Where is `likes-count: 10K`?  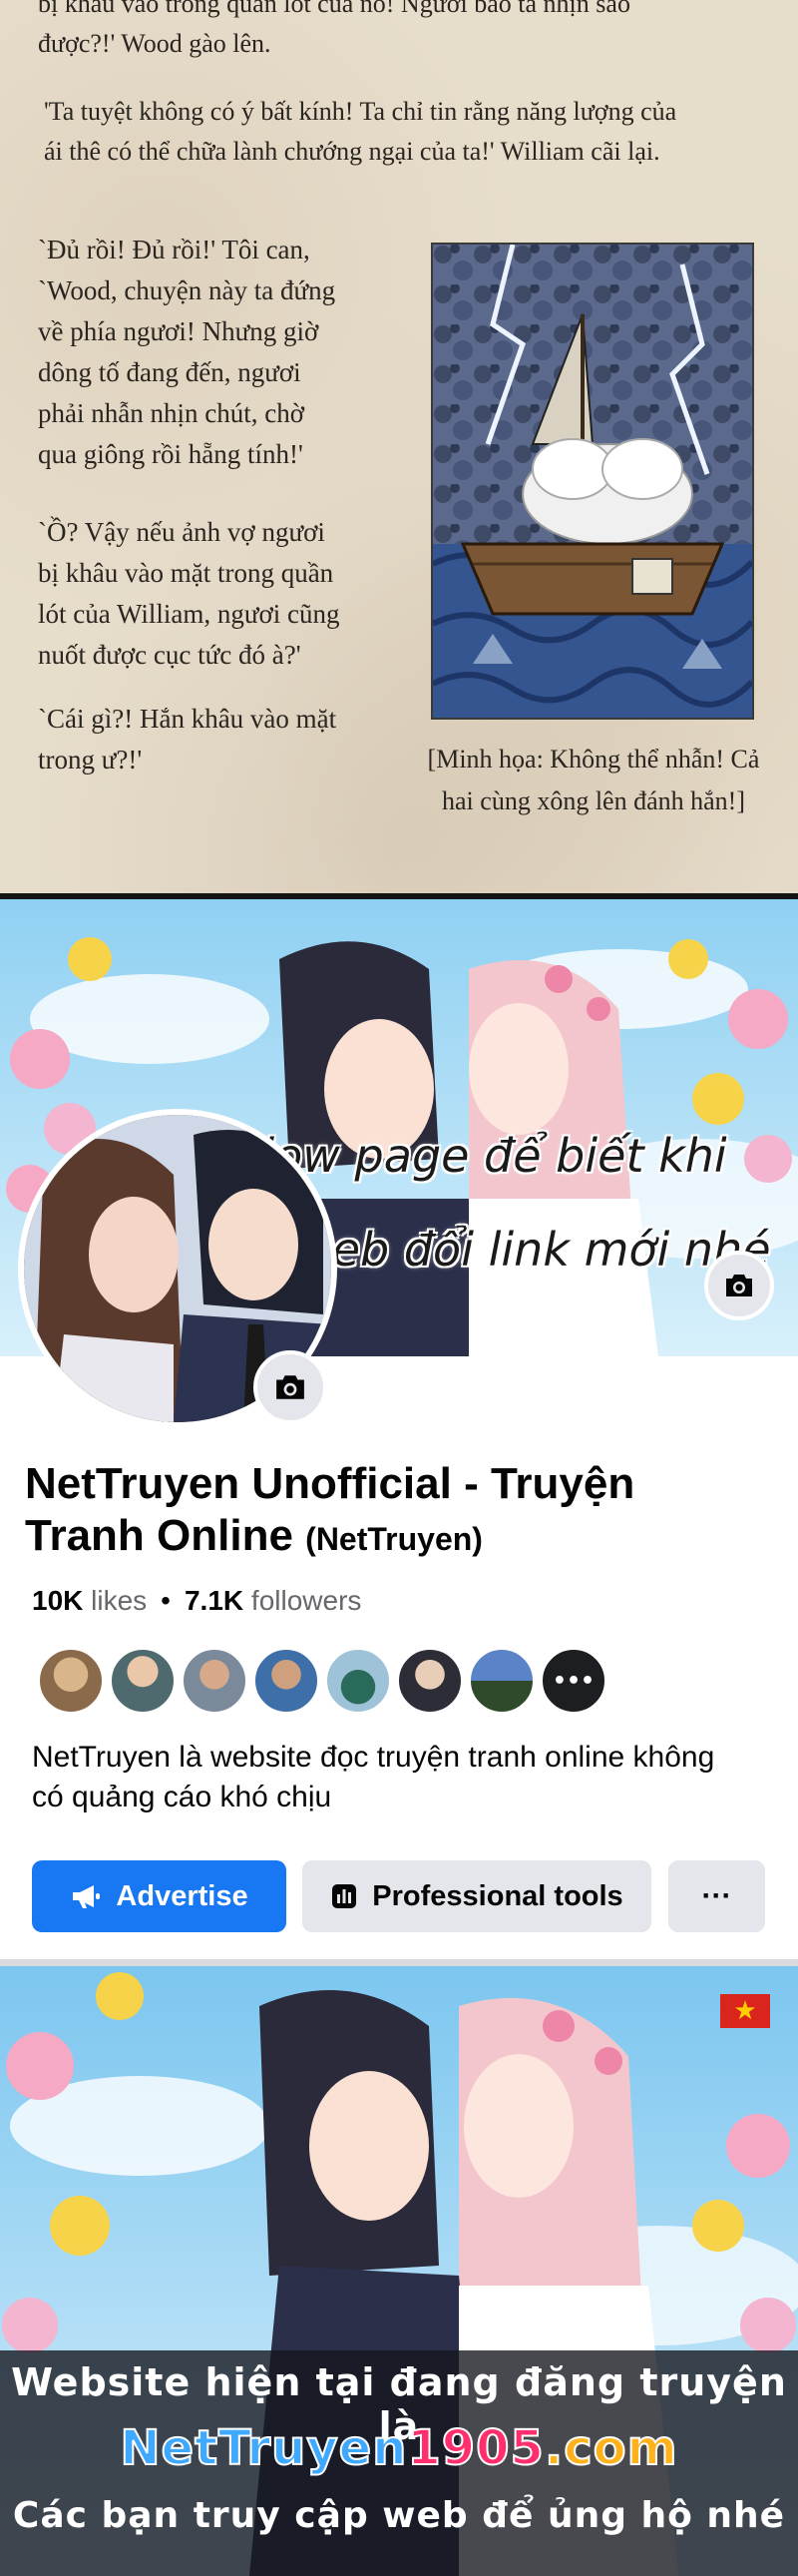 likes-count: 10K is located at coordinates (58, 1601).